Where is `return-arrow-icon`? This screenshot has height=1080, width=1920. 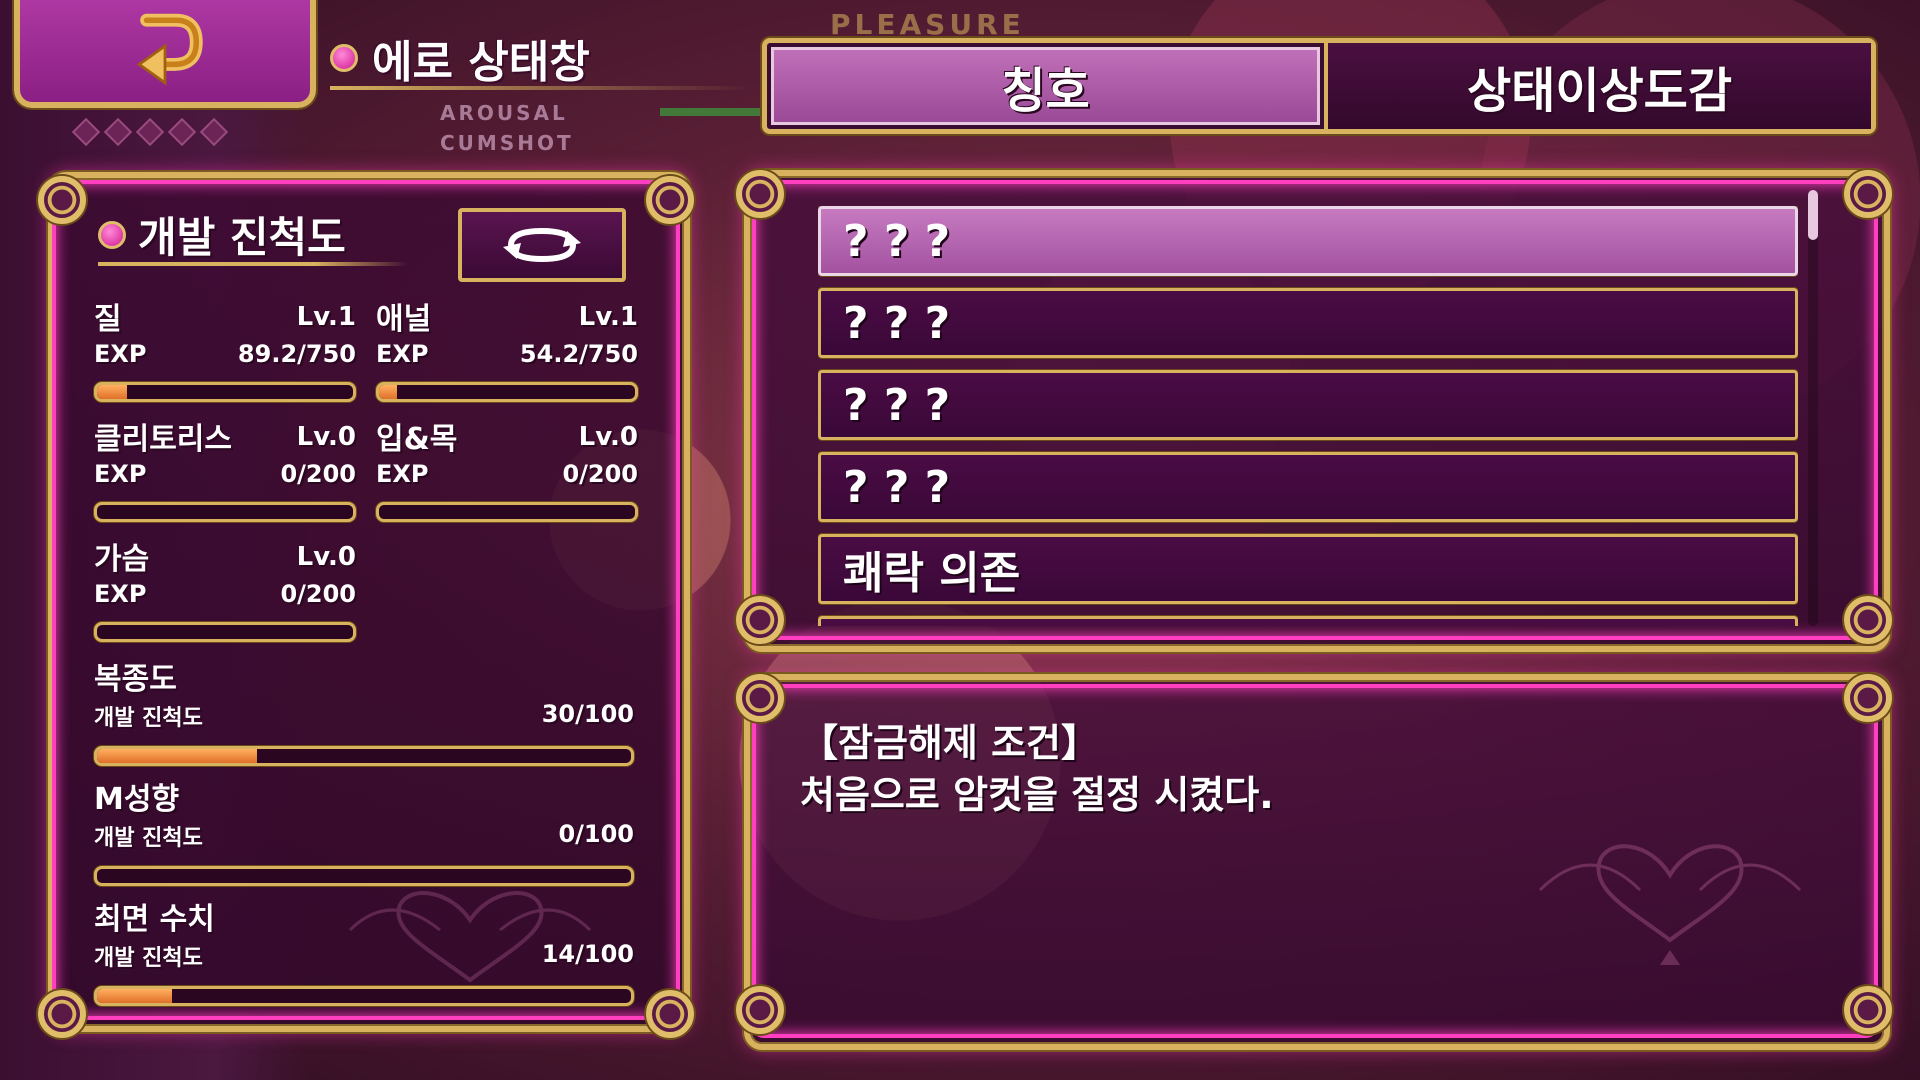 return-arrow-icon is located at coordinates (169, 49).